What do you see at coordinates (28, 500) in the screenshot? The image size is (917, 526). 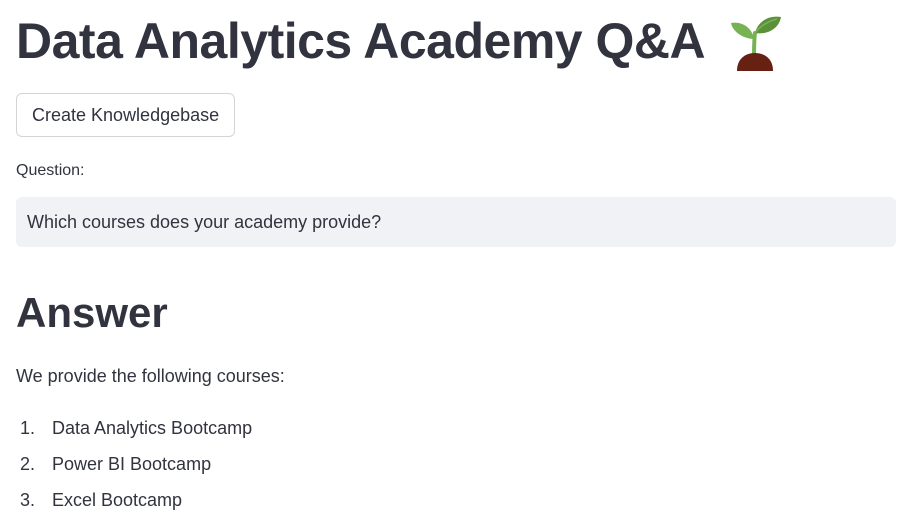 I see `list-item-number: 3.` at bounding box center [28, 500].